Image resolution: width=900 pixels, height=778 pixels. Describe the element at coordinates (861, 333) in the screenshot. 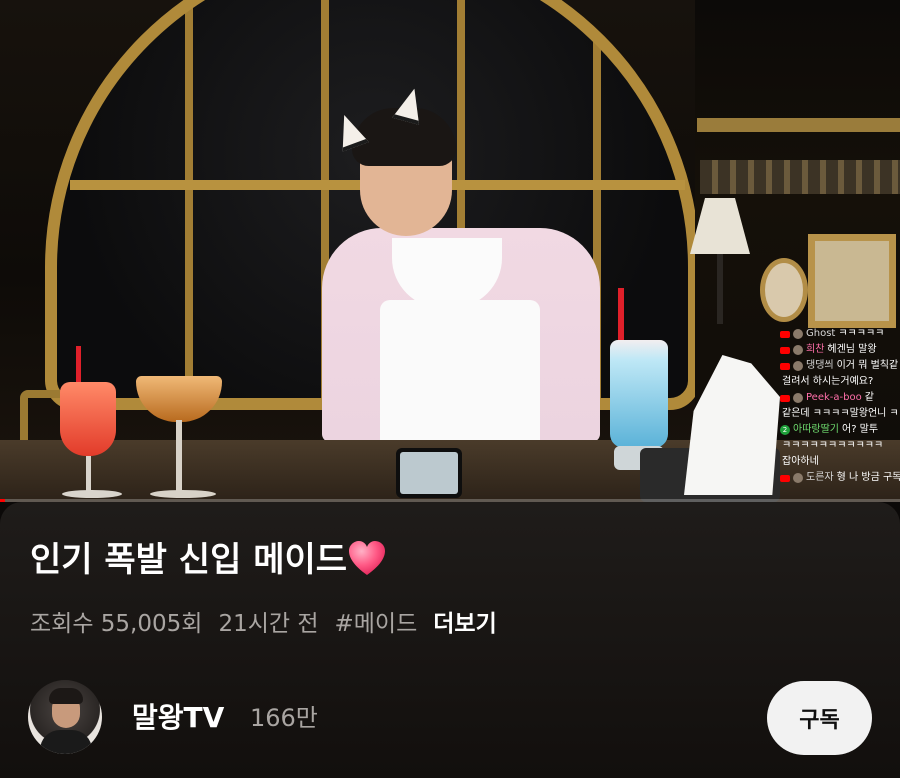

I see `chat-text: ㅋㅋㅋㅋㅋ` at that location.